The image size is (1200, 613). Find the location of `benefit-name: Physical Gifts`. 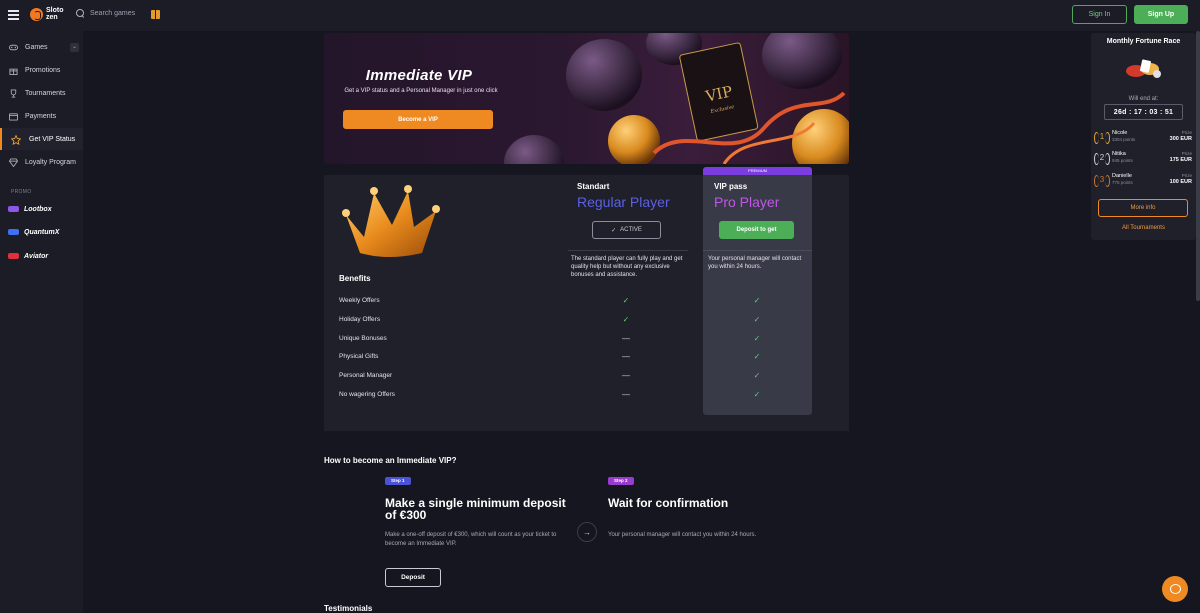

benefit-name: Physical Gifts is located at coordinates (359, 356).